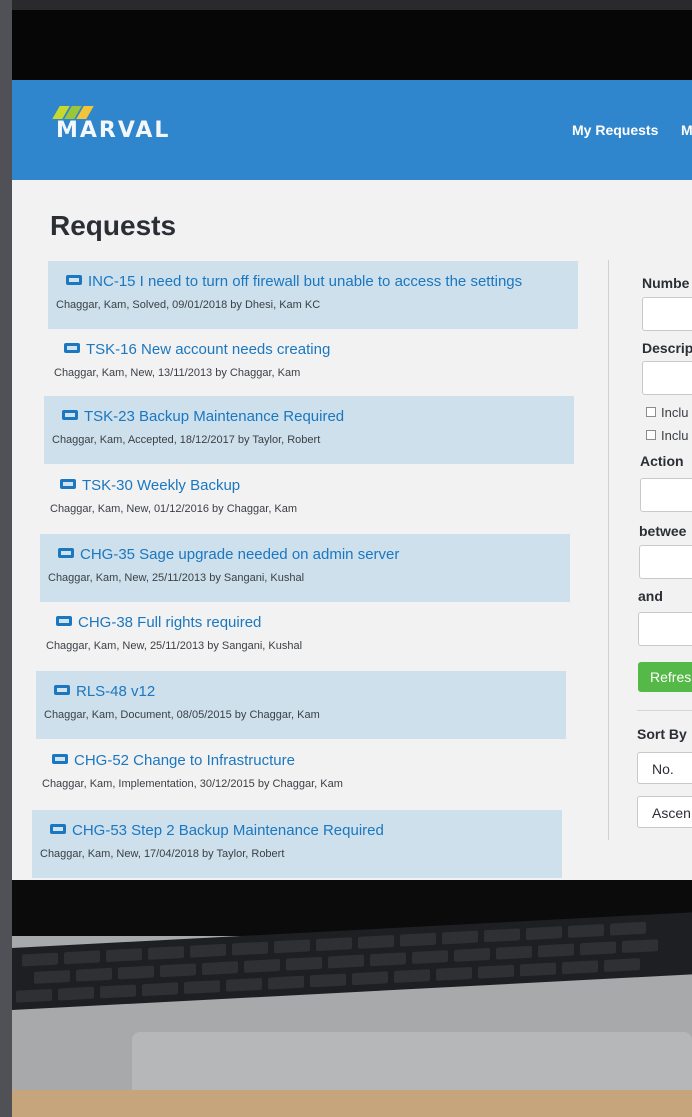 Image resolution: width=692 pixels, height=1117 pixels. I want to click on action-input, so click(666, 495).